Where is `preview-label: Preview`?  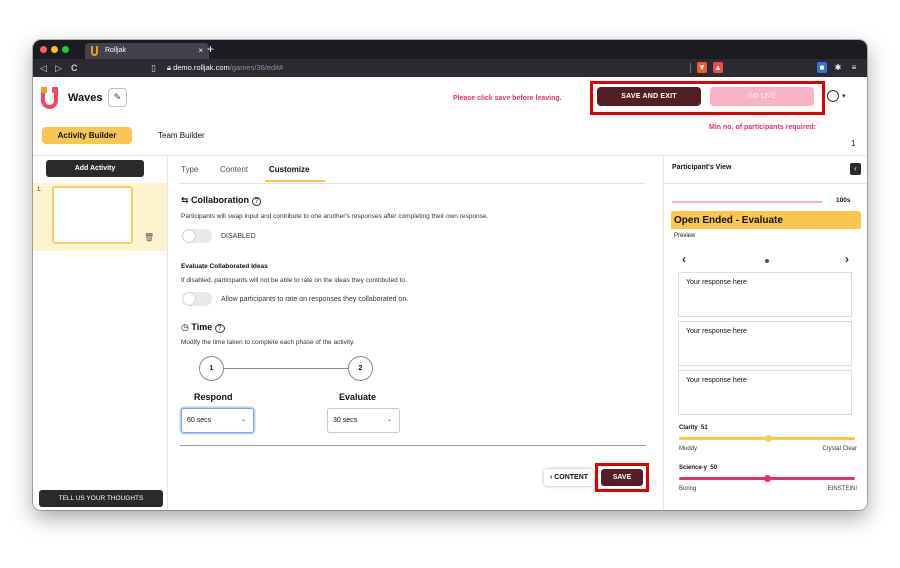 preview-label: Preview is located at coordinates (766, 236).